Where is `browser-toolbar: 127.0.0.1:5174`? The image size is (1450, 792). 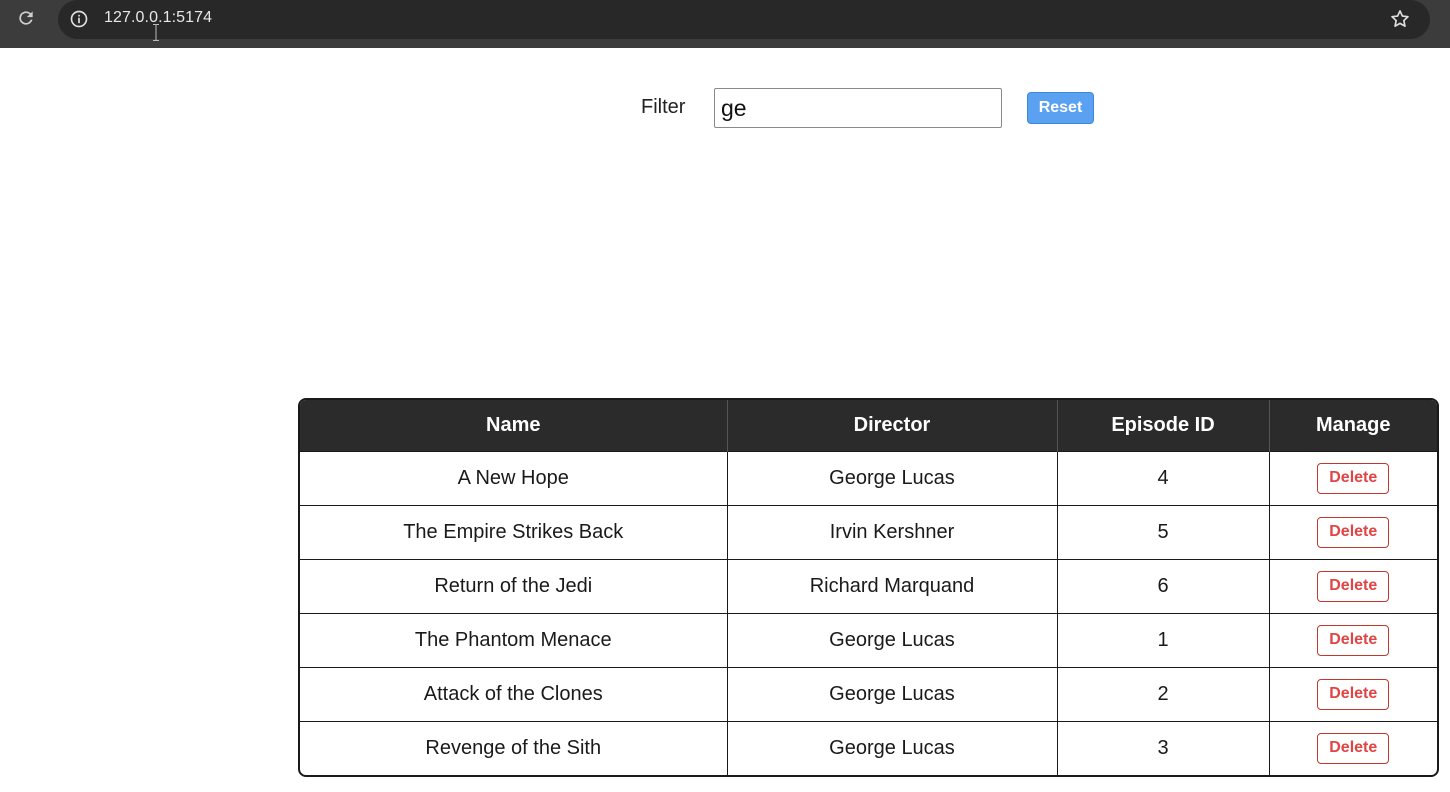
browser-toolbar: 127.0.0.1:5174 is located at coordinates (725, 24).